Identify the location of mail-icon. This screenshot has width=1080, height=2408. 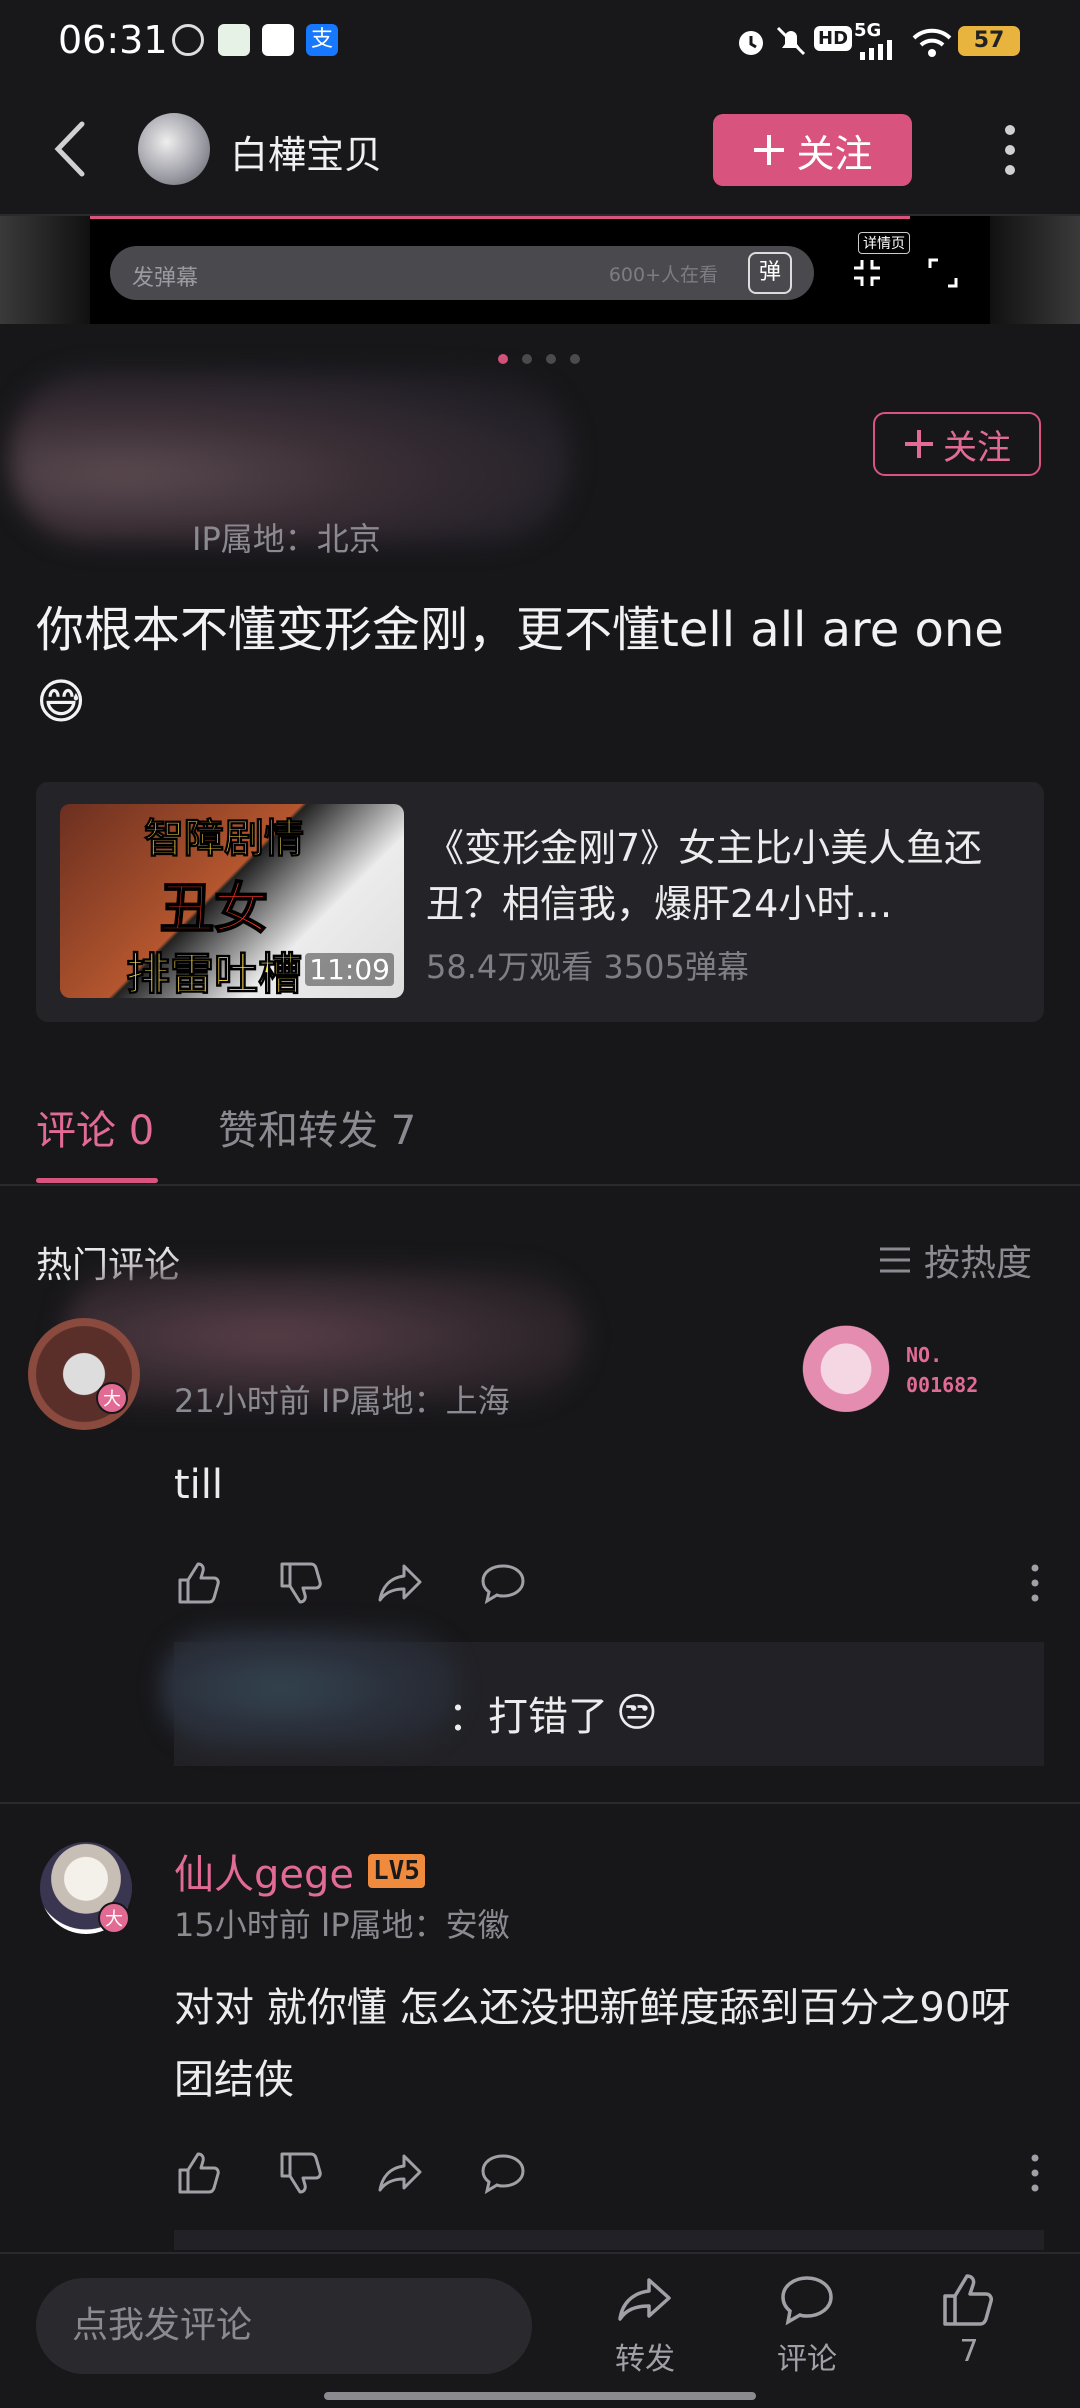
(278, 40).